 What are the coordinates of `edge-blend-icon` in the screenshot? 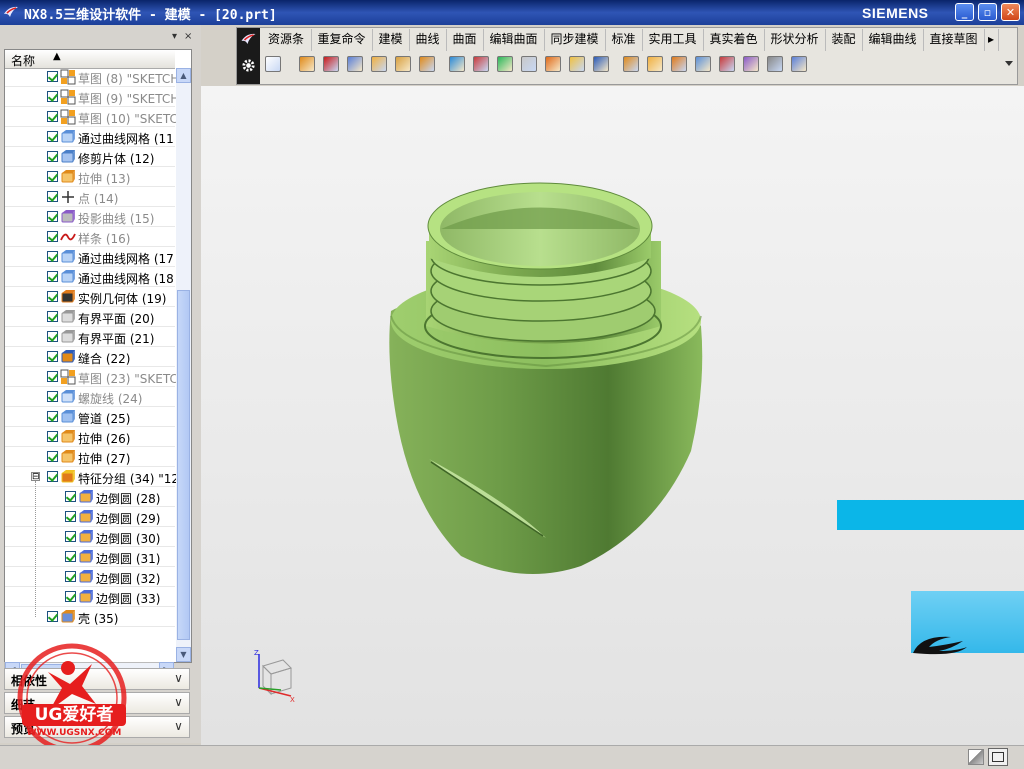 It's located at (457, 64).